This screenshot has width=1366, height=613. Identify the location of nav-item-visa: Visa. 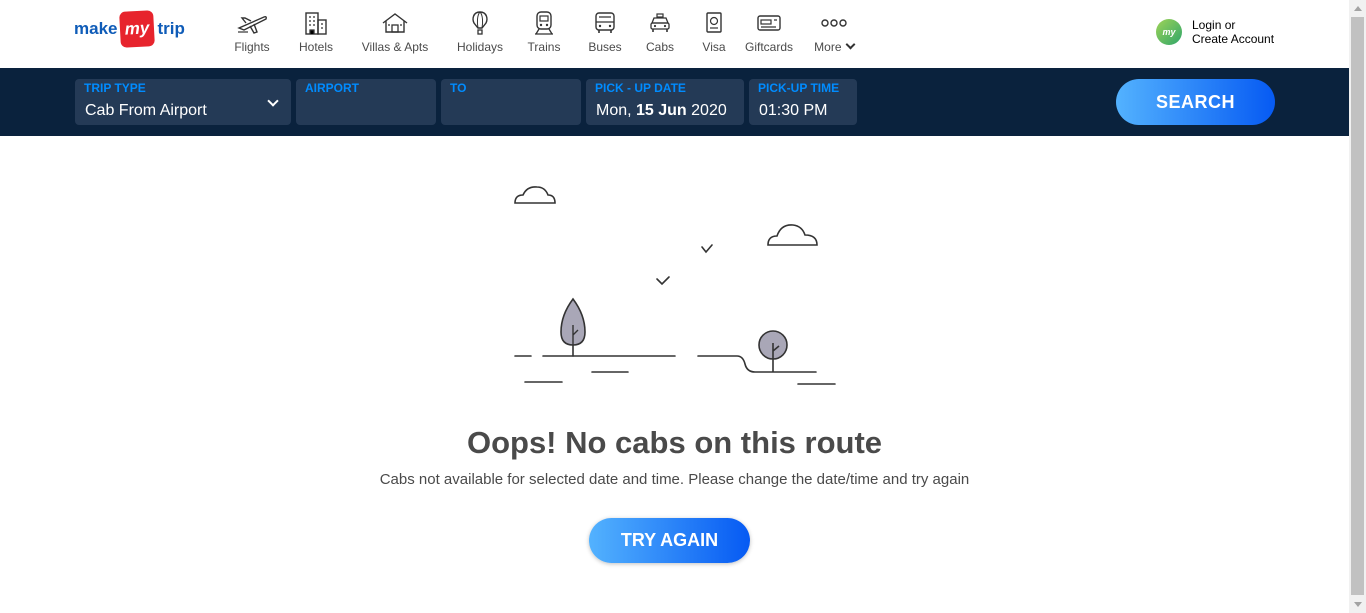
(714, 32).